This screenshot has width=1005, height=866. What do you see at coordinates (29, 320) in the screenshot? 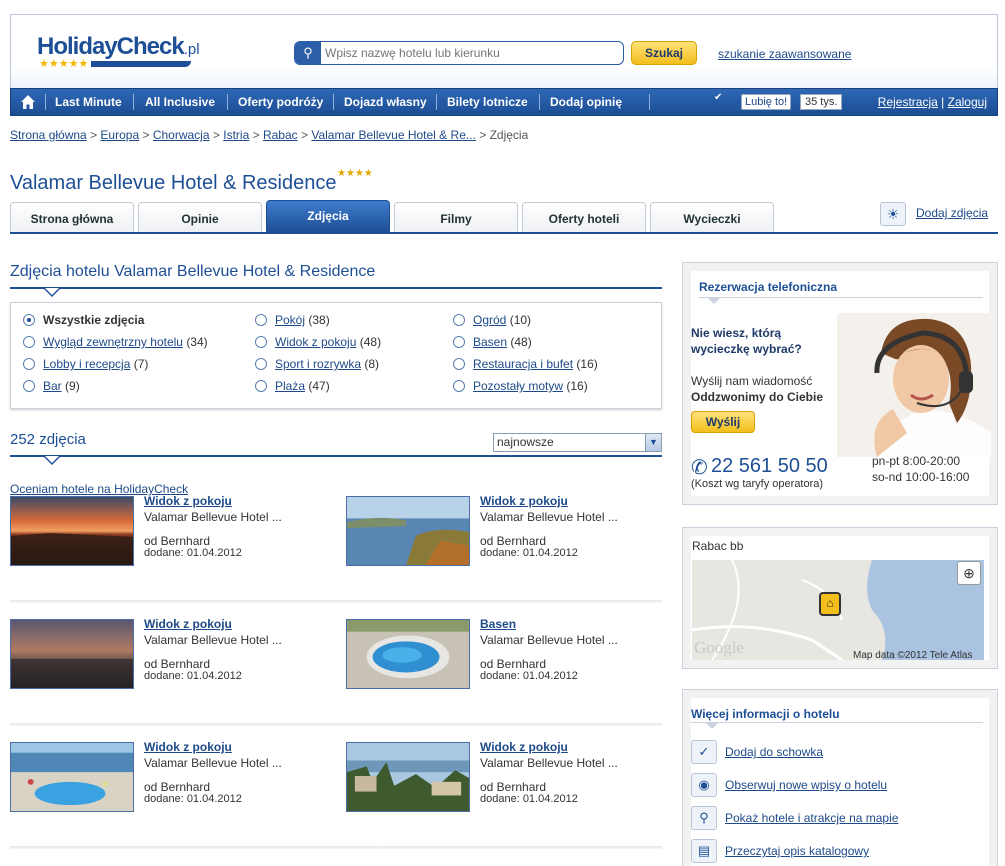
I see `radio-selected` at bounding box center [29, 320].